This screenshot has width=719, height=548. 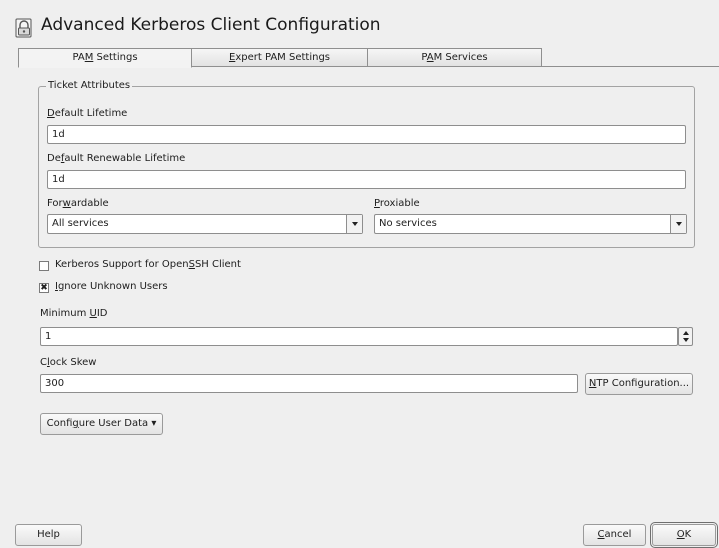 What do you see at coordinates (89, 203) in the screenshot?
I see `label-text: ardable` at bounding box center [89, 203].